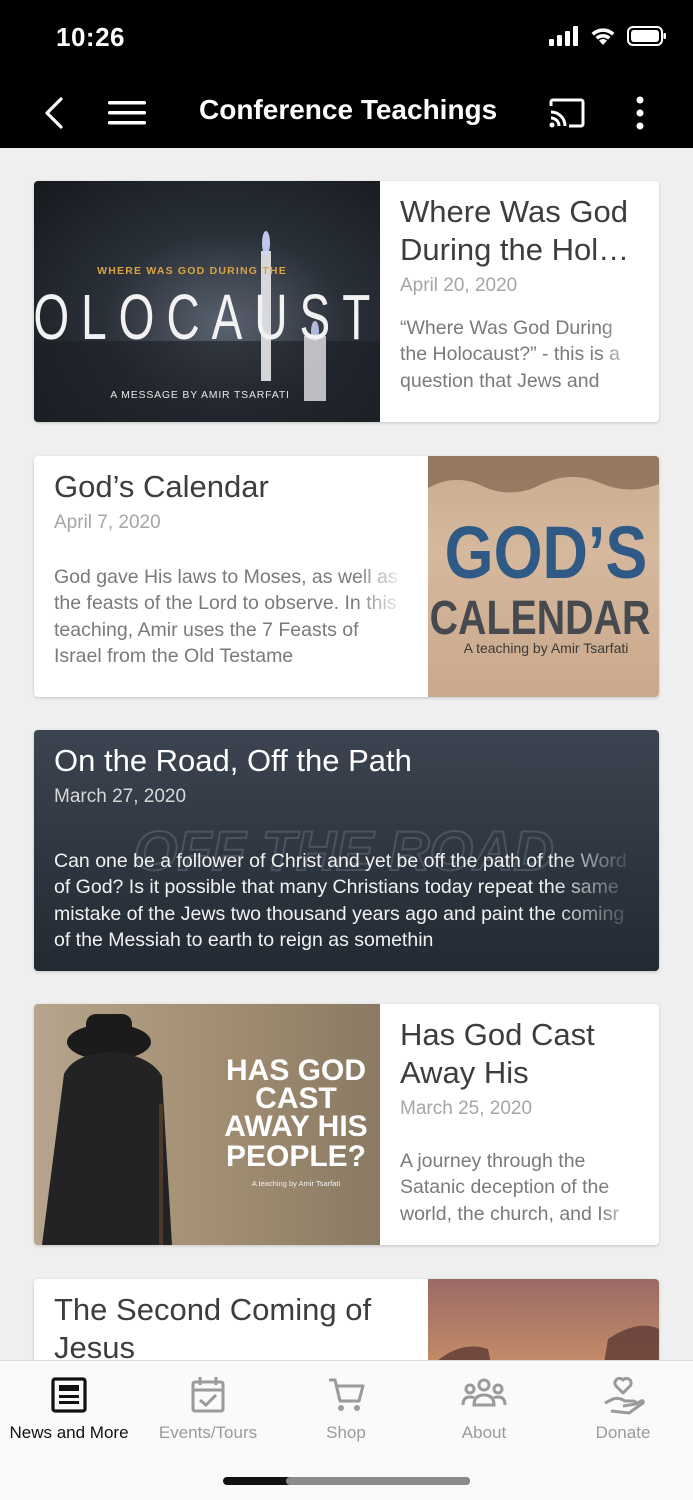  What do you see at coordinates (346, 1413) in the screenshot?
I see `nav-shop: Shop` at bounding box center [346, 1413].